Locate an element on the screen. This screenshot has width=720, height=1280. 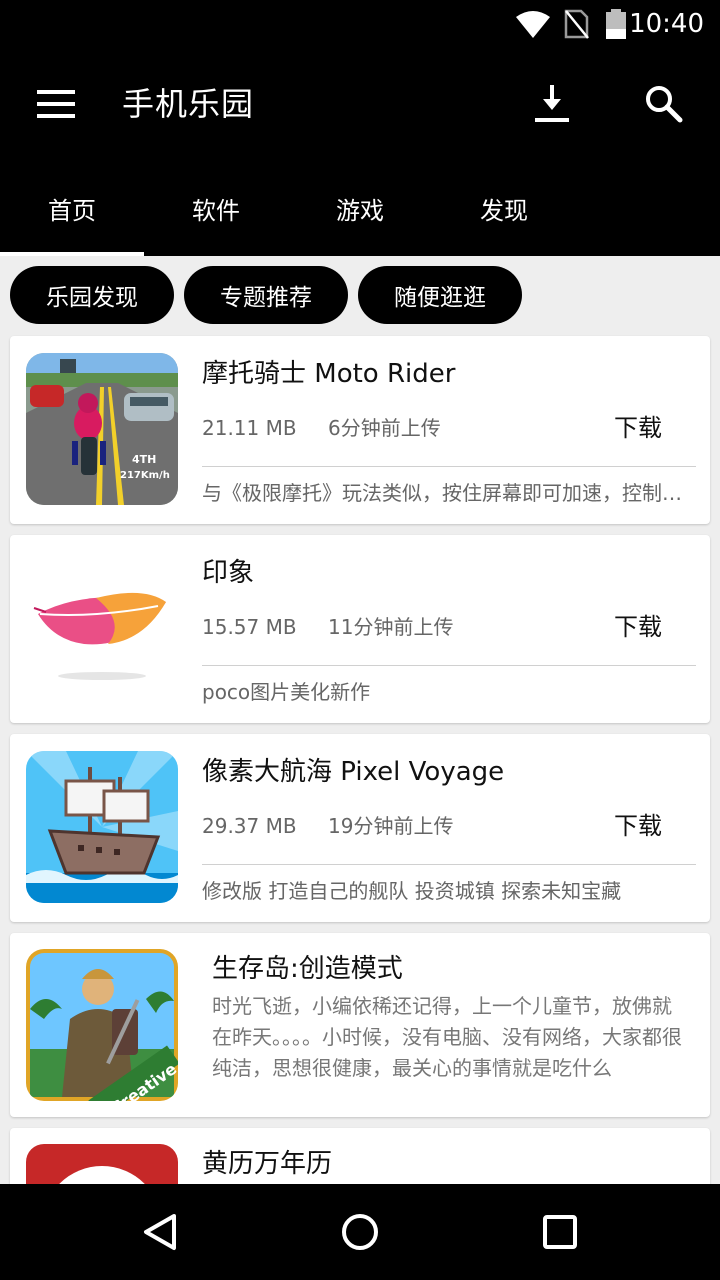
home-button is located at coordinates (360, 1232).